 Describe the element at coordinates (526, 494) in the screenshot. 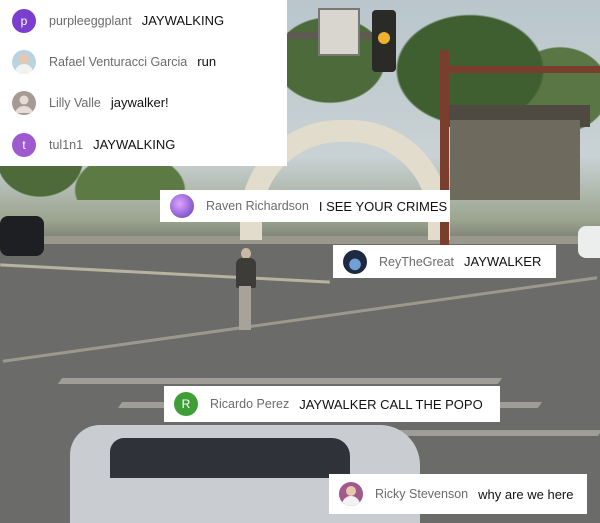

I see `message-text: why are we here` at that location.